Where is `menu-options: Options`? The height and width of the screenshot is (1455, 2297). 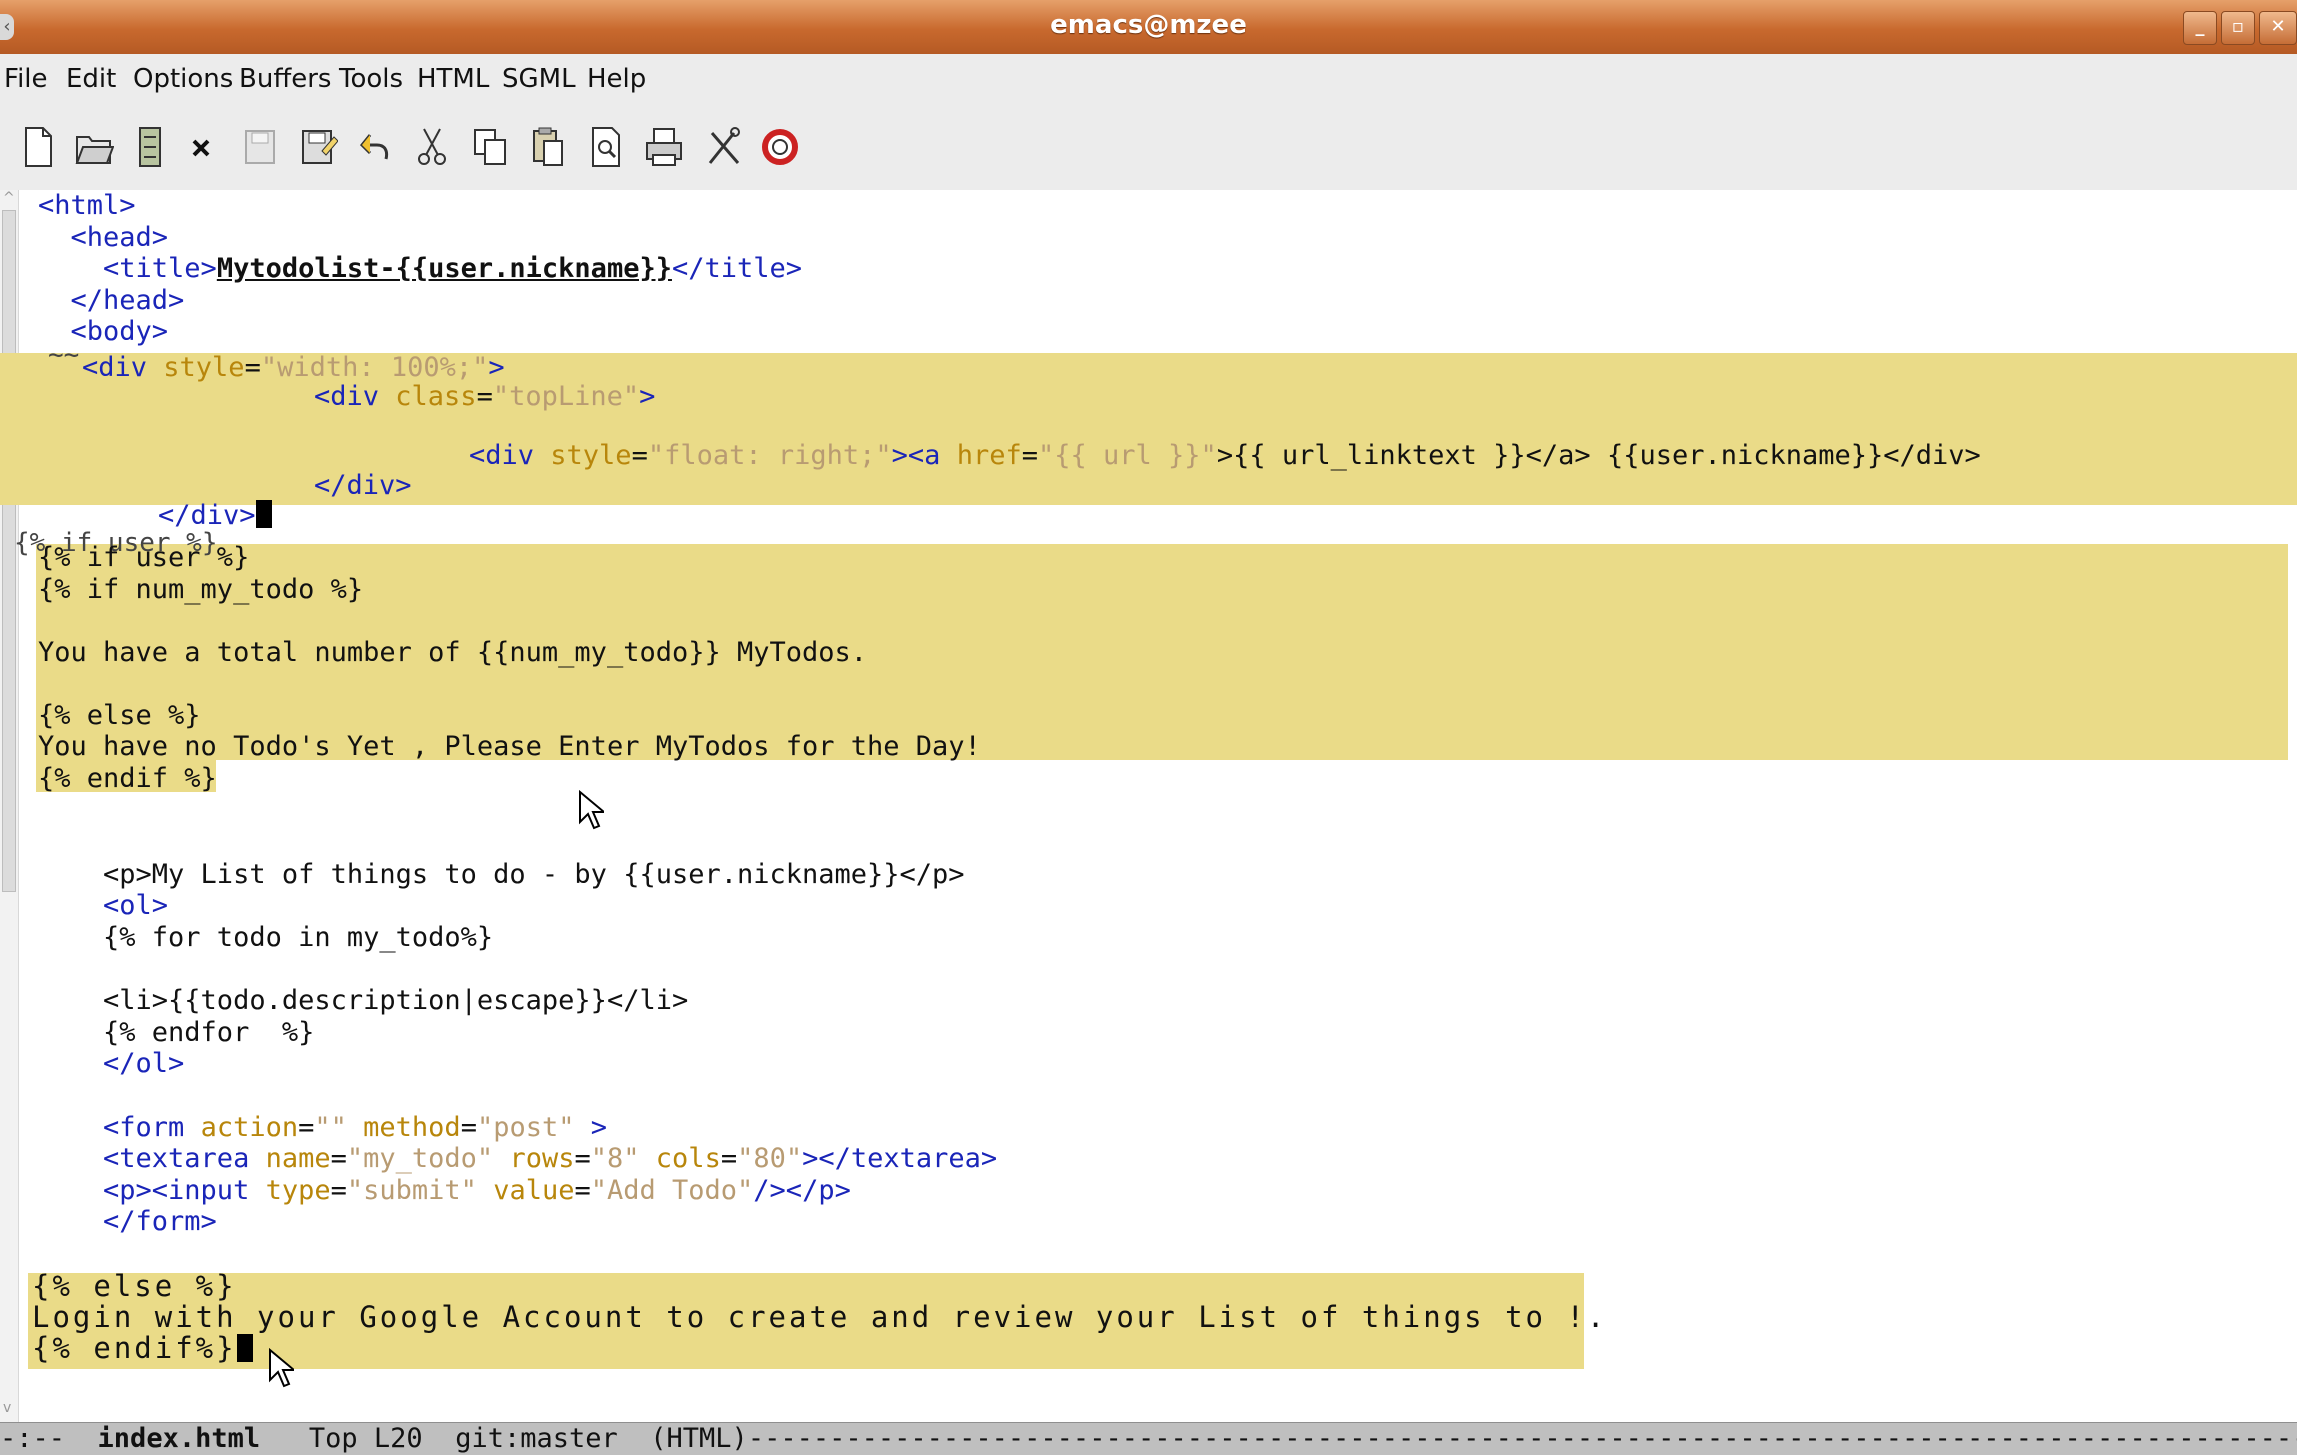
menu-options: Options is located at coordinates (183, 79).